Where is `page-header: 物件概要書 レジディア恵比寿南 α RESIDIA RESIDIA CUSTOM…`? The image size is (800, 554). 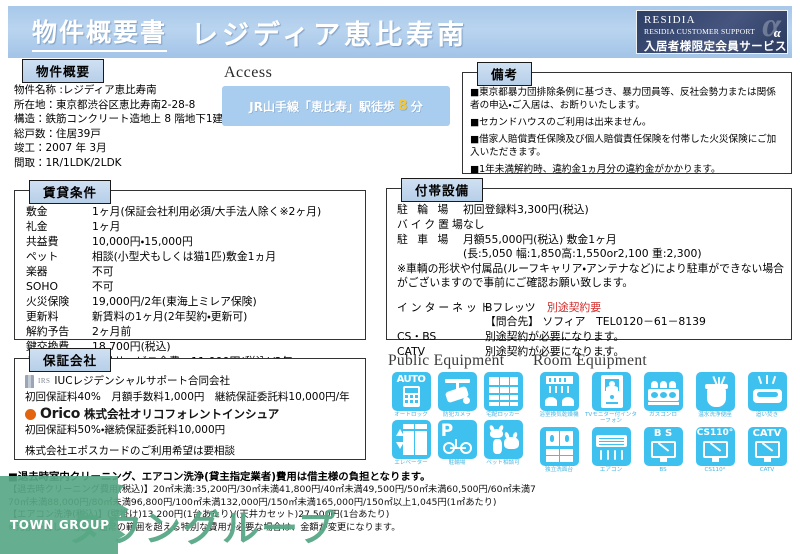 page-header: 物件概要書 レジディア恵比寿南 α RESIDIA RESIDIA CUSTOM… is located at coordinates (400, 32).